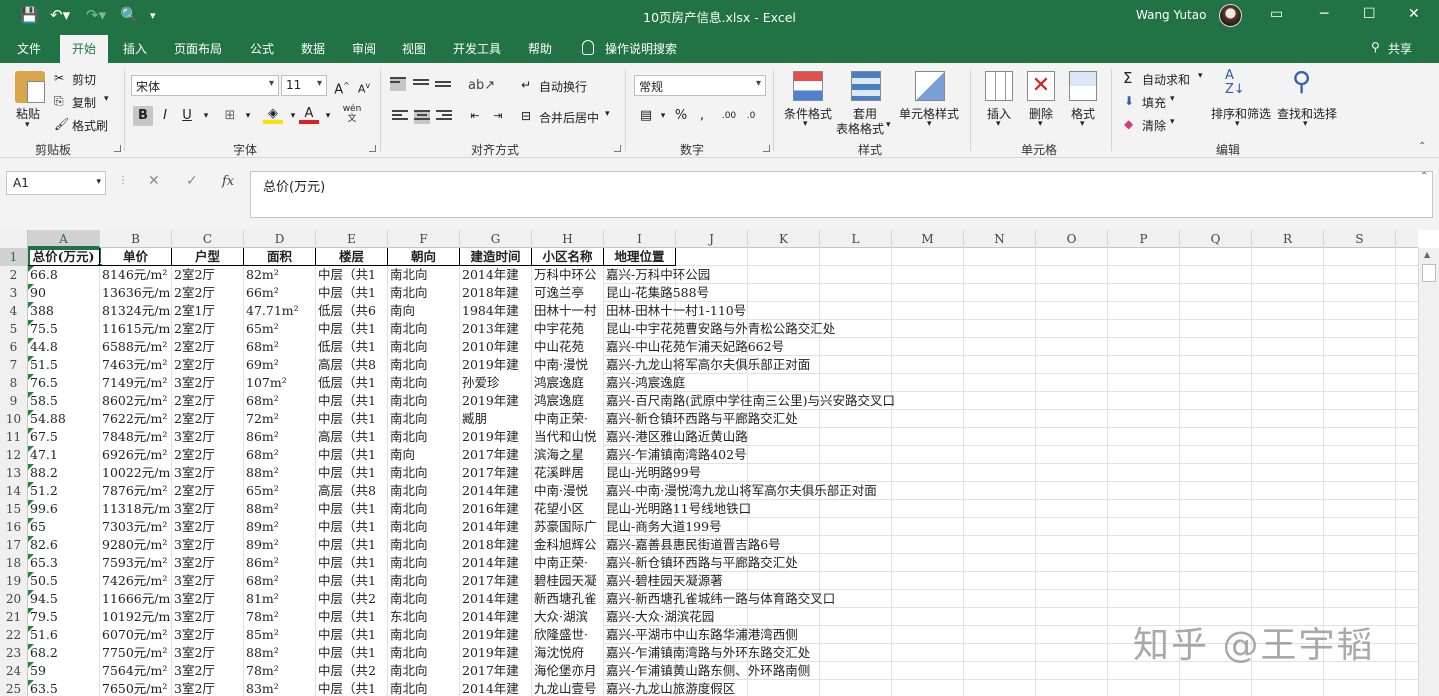 The height and width of the screenshot is (696, 1439). I want to click on name-box: A1 ▾, so click(56, 183).